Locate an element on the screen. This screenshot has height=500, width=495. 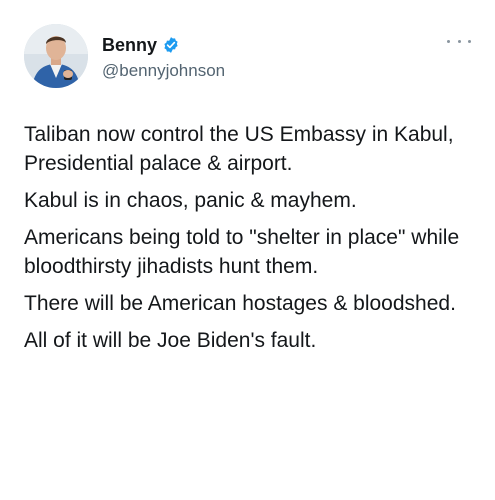
tweet-paragraph: All of it will be Joe Biden's fault. is located at coordinates (170, 340).